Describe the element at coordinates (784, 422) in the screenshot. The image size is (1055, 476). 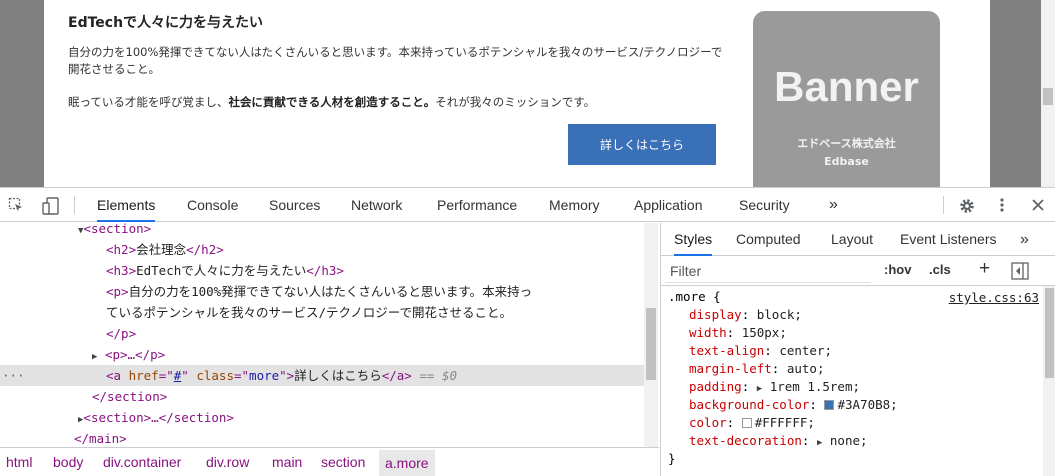
I see `property-value: #FFFFFF;` at that location.